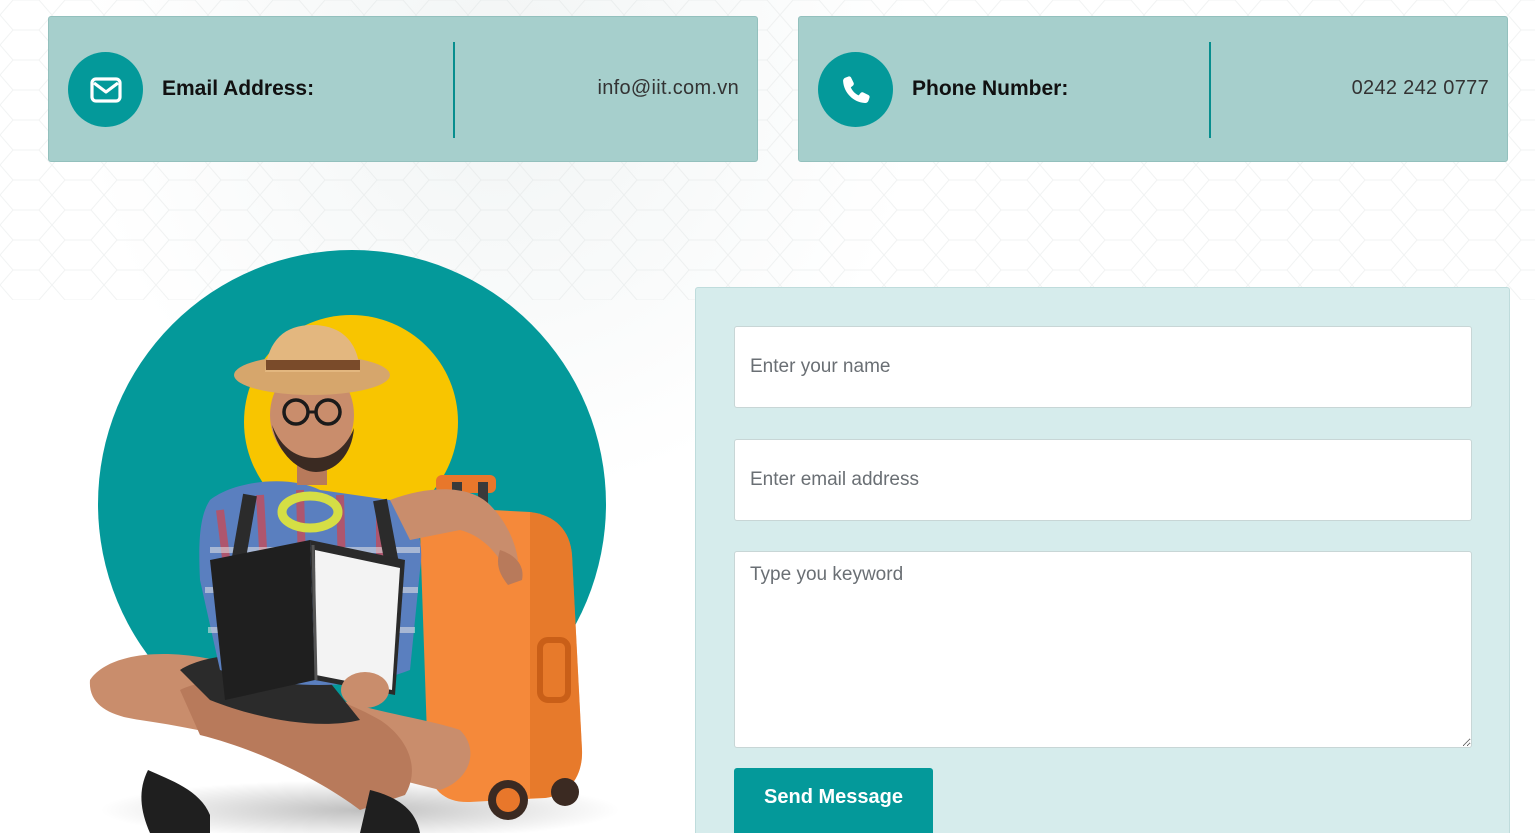 This screenshot has width=1535, height=833. I want to click on phone-card: Phone Number: 0242 242 0777, so click(1153, 89).